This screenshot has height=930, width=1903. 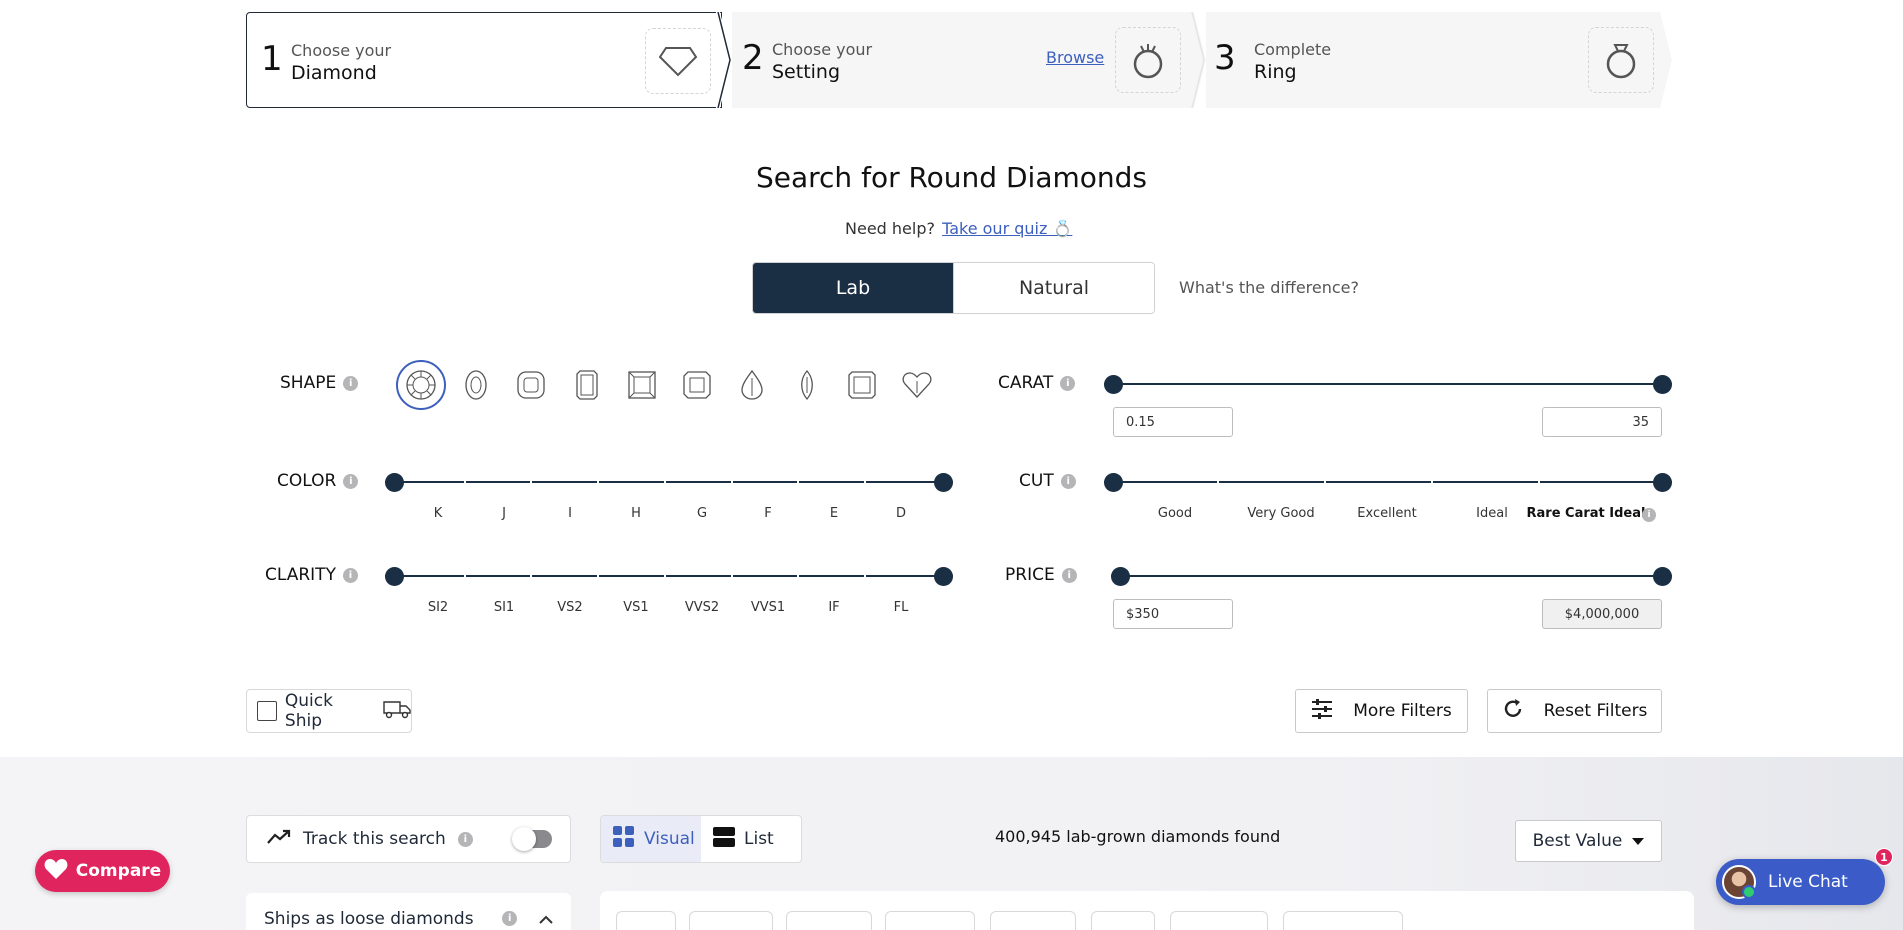 What do you see at coordinates (408, 911) in the screenshot?
I see `ships-as-panel: Ships as loose diamonds by i` at bounding box center [408, 911].